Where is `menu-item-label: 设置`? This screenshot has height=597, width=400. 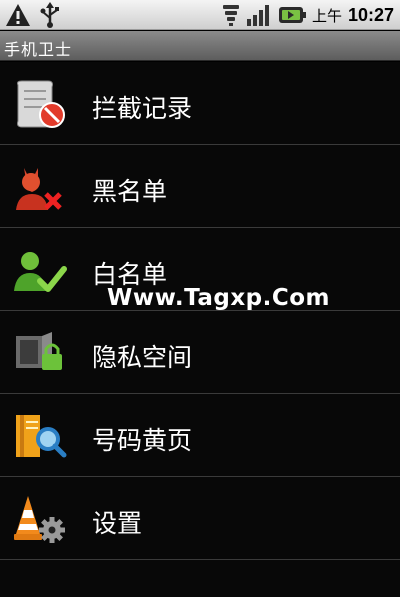 menu-item-label: 设置 is located at coordinates (117, 523).